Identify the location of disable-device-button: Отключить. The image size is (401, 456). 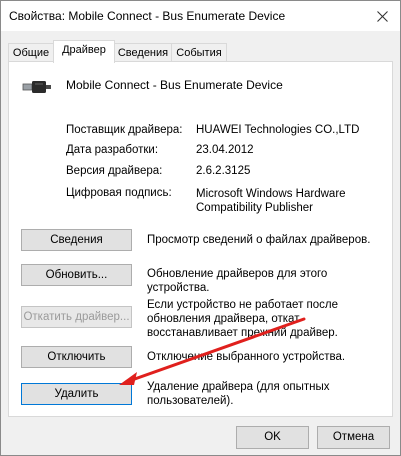
(76, 357).